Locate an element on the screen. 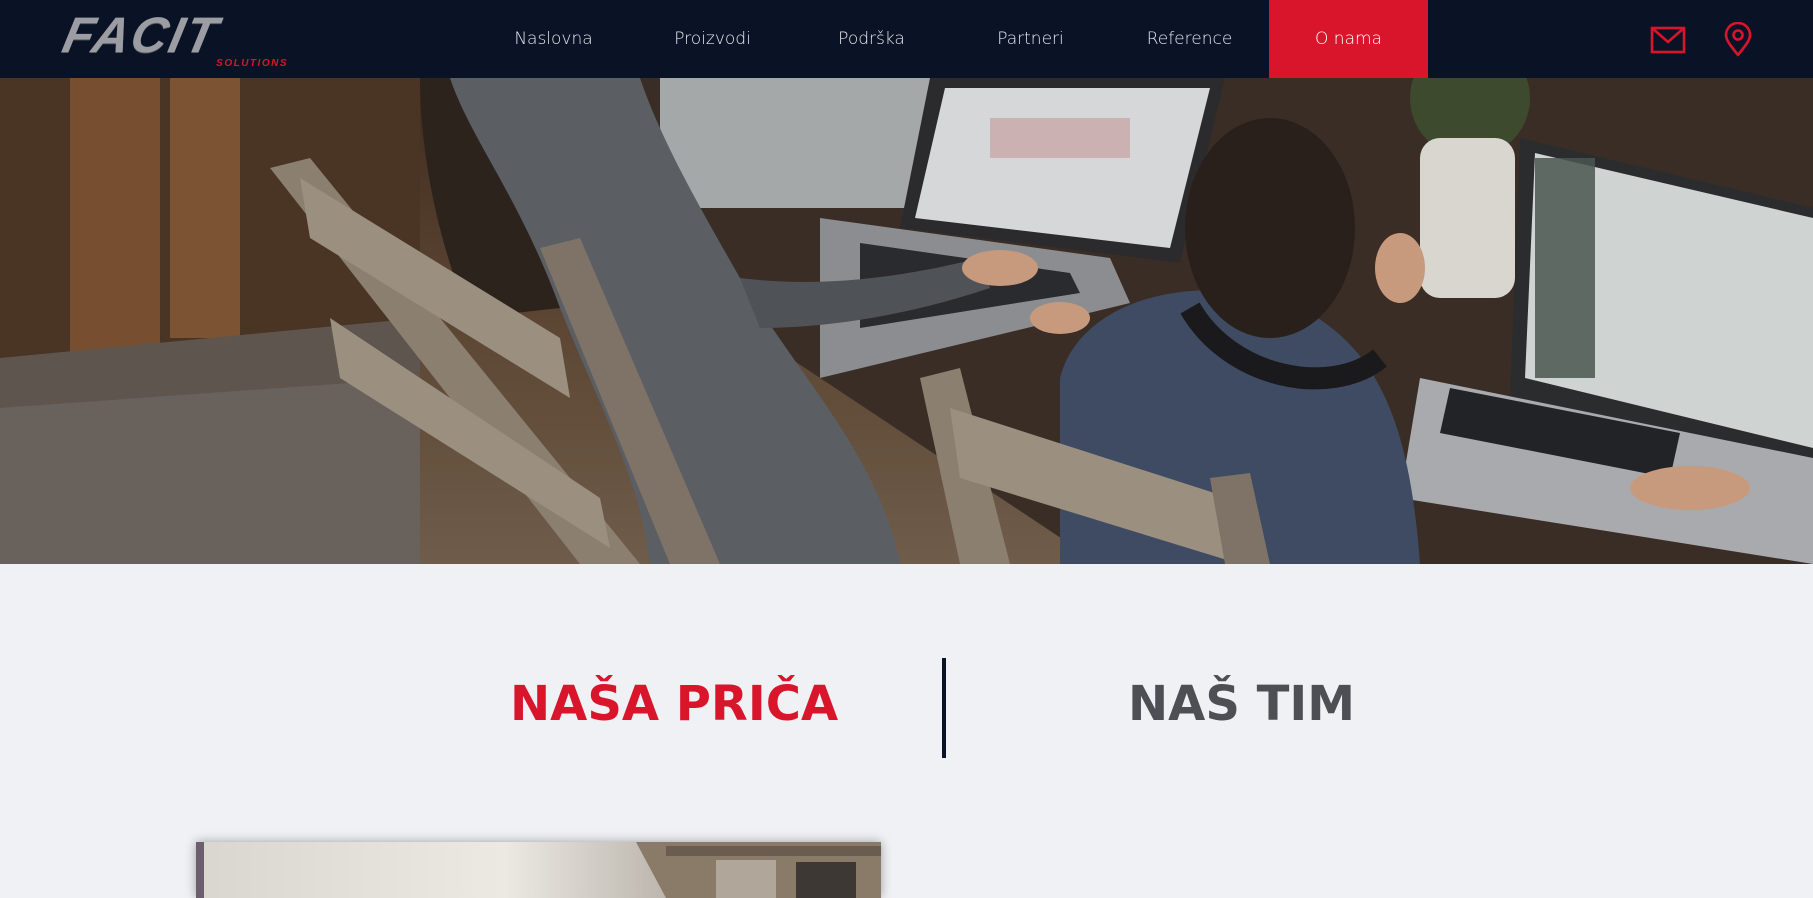  nav-item-naslovna: Naslovna is located at coordinates (553, 39).